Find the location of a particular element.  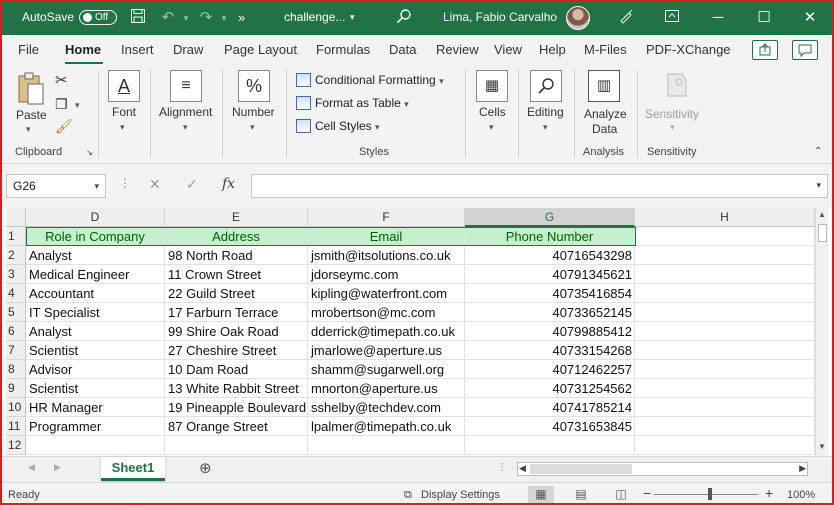

row-header-9: 9 is located at coordinates (16, 388).